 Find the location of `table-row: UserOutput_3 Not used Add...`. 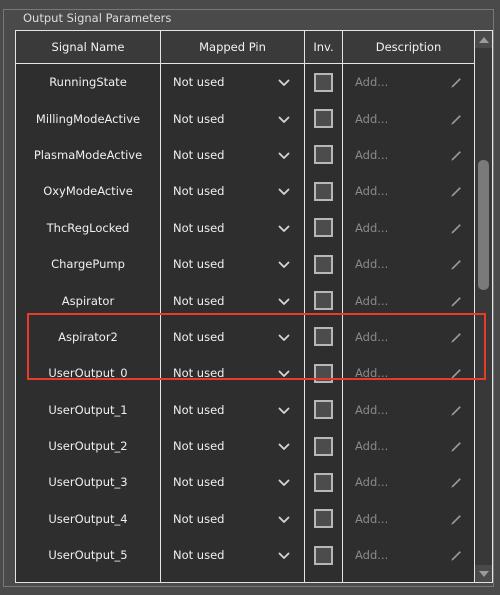

table-row: UserOutput_3 Not used Add... is located at coordinates (245, 482).